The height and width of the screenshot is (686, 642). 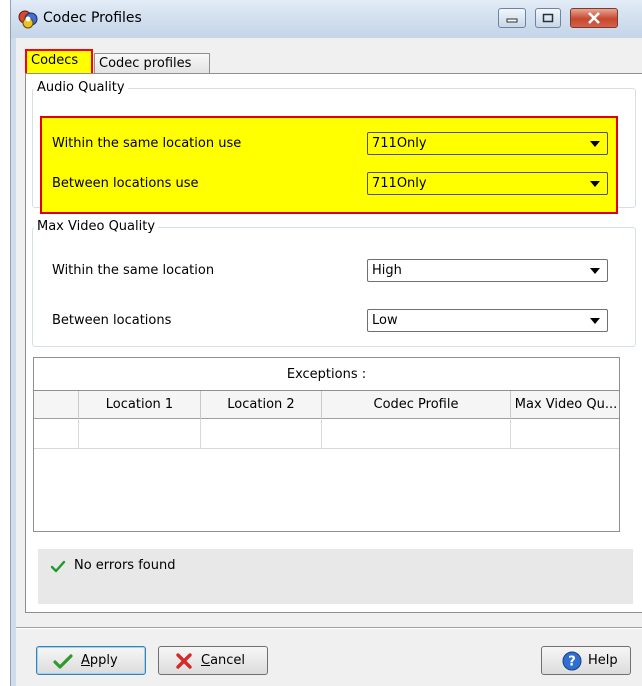 What do you see at coordinates (387, 270) in the screenshot?
I see `video-same-location-value: High` at bounding box center [387, 270].